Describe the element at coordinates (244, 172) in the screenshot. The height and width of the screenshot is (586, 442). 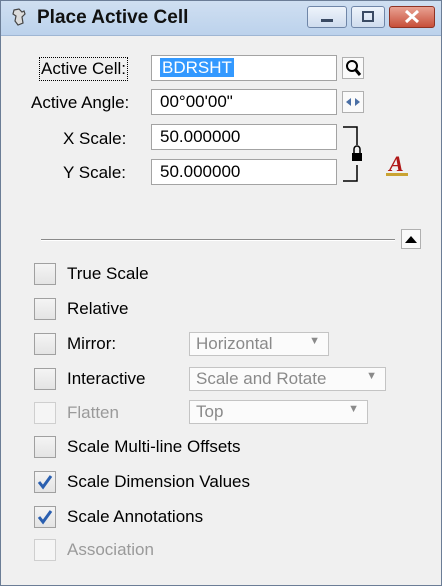
I see `y-scale-input: 50.000000` at that location.